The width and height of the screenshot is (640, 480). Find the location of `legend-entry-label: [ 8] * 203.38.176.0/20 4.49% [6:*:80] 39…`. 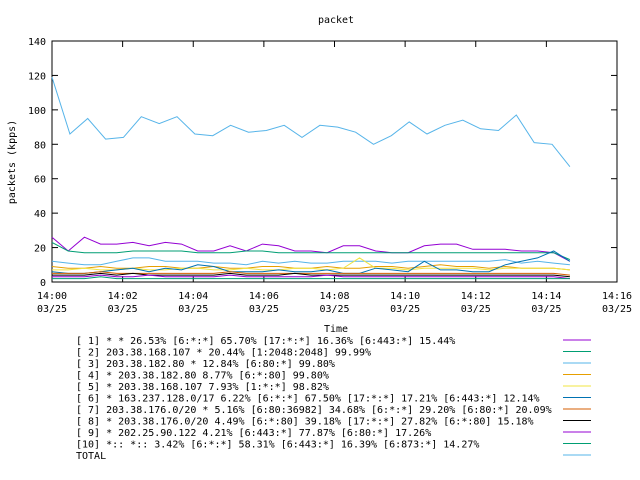

legend-entry-label: [ 8] * 203.38.176.0/20 4.49% [6:*:80] 39… is located at coordinates (305, 422).